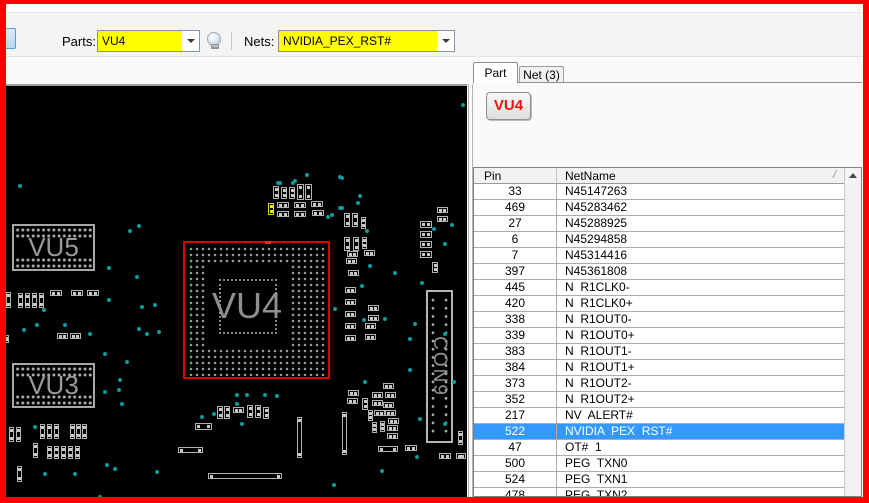 This screenshot has width=869, height=503. What do you see at coordinates (541, 74) in the screenshot?
I see `tab-net: Net (3)` at bounding box center [541, 74].